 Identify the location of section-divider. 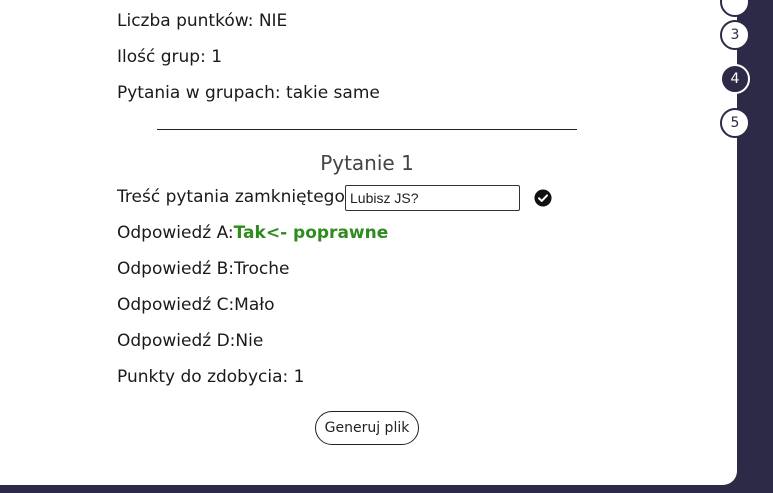
(367, 129).